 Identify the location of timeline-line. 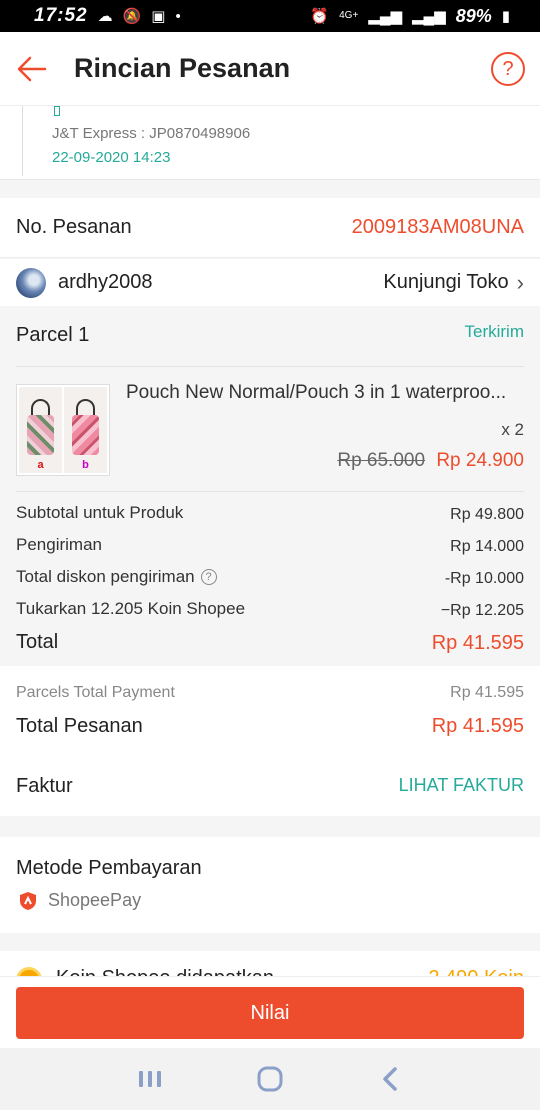
(22, 141).